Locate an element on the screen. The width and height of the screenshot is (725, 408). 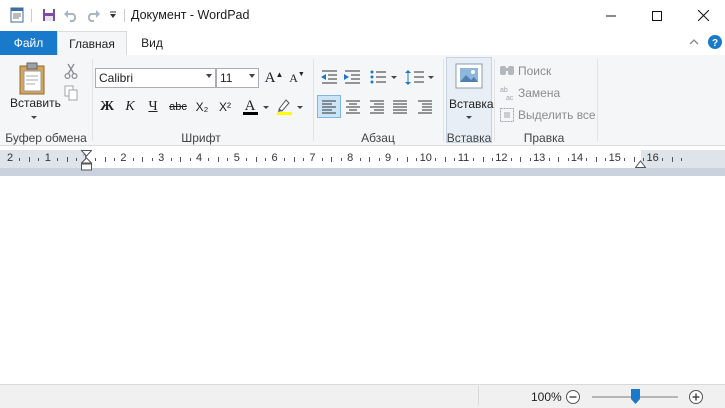
increase-indent-icon is located at coordinates (352, 78).